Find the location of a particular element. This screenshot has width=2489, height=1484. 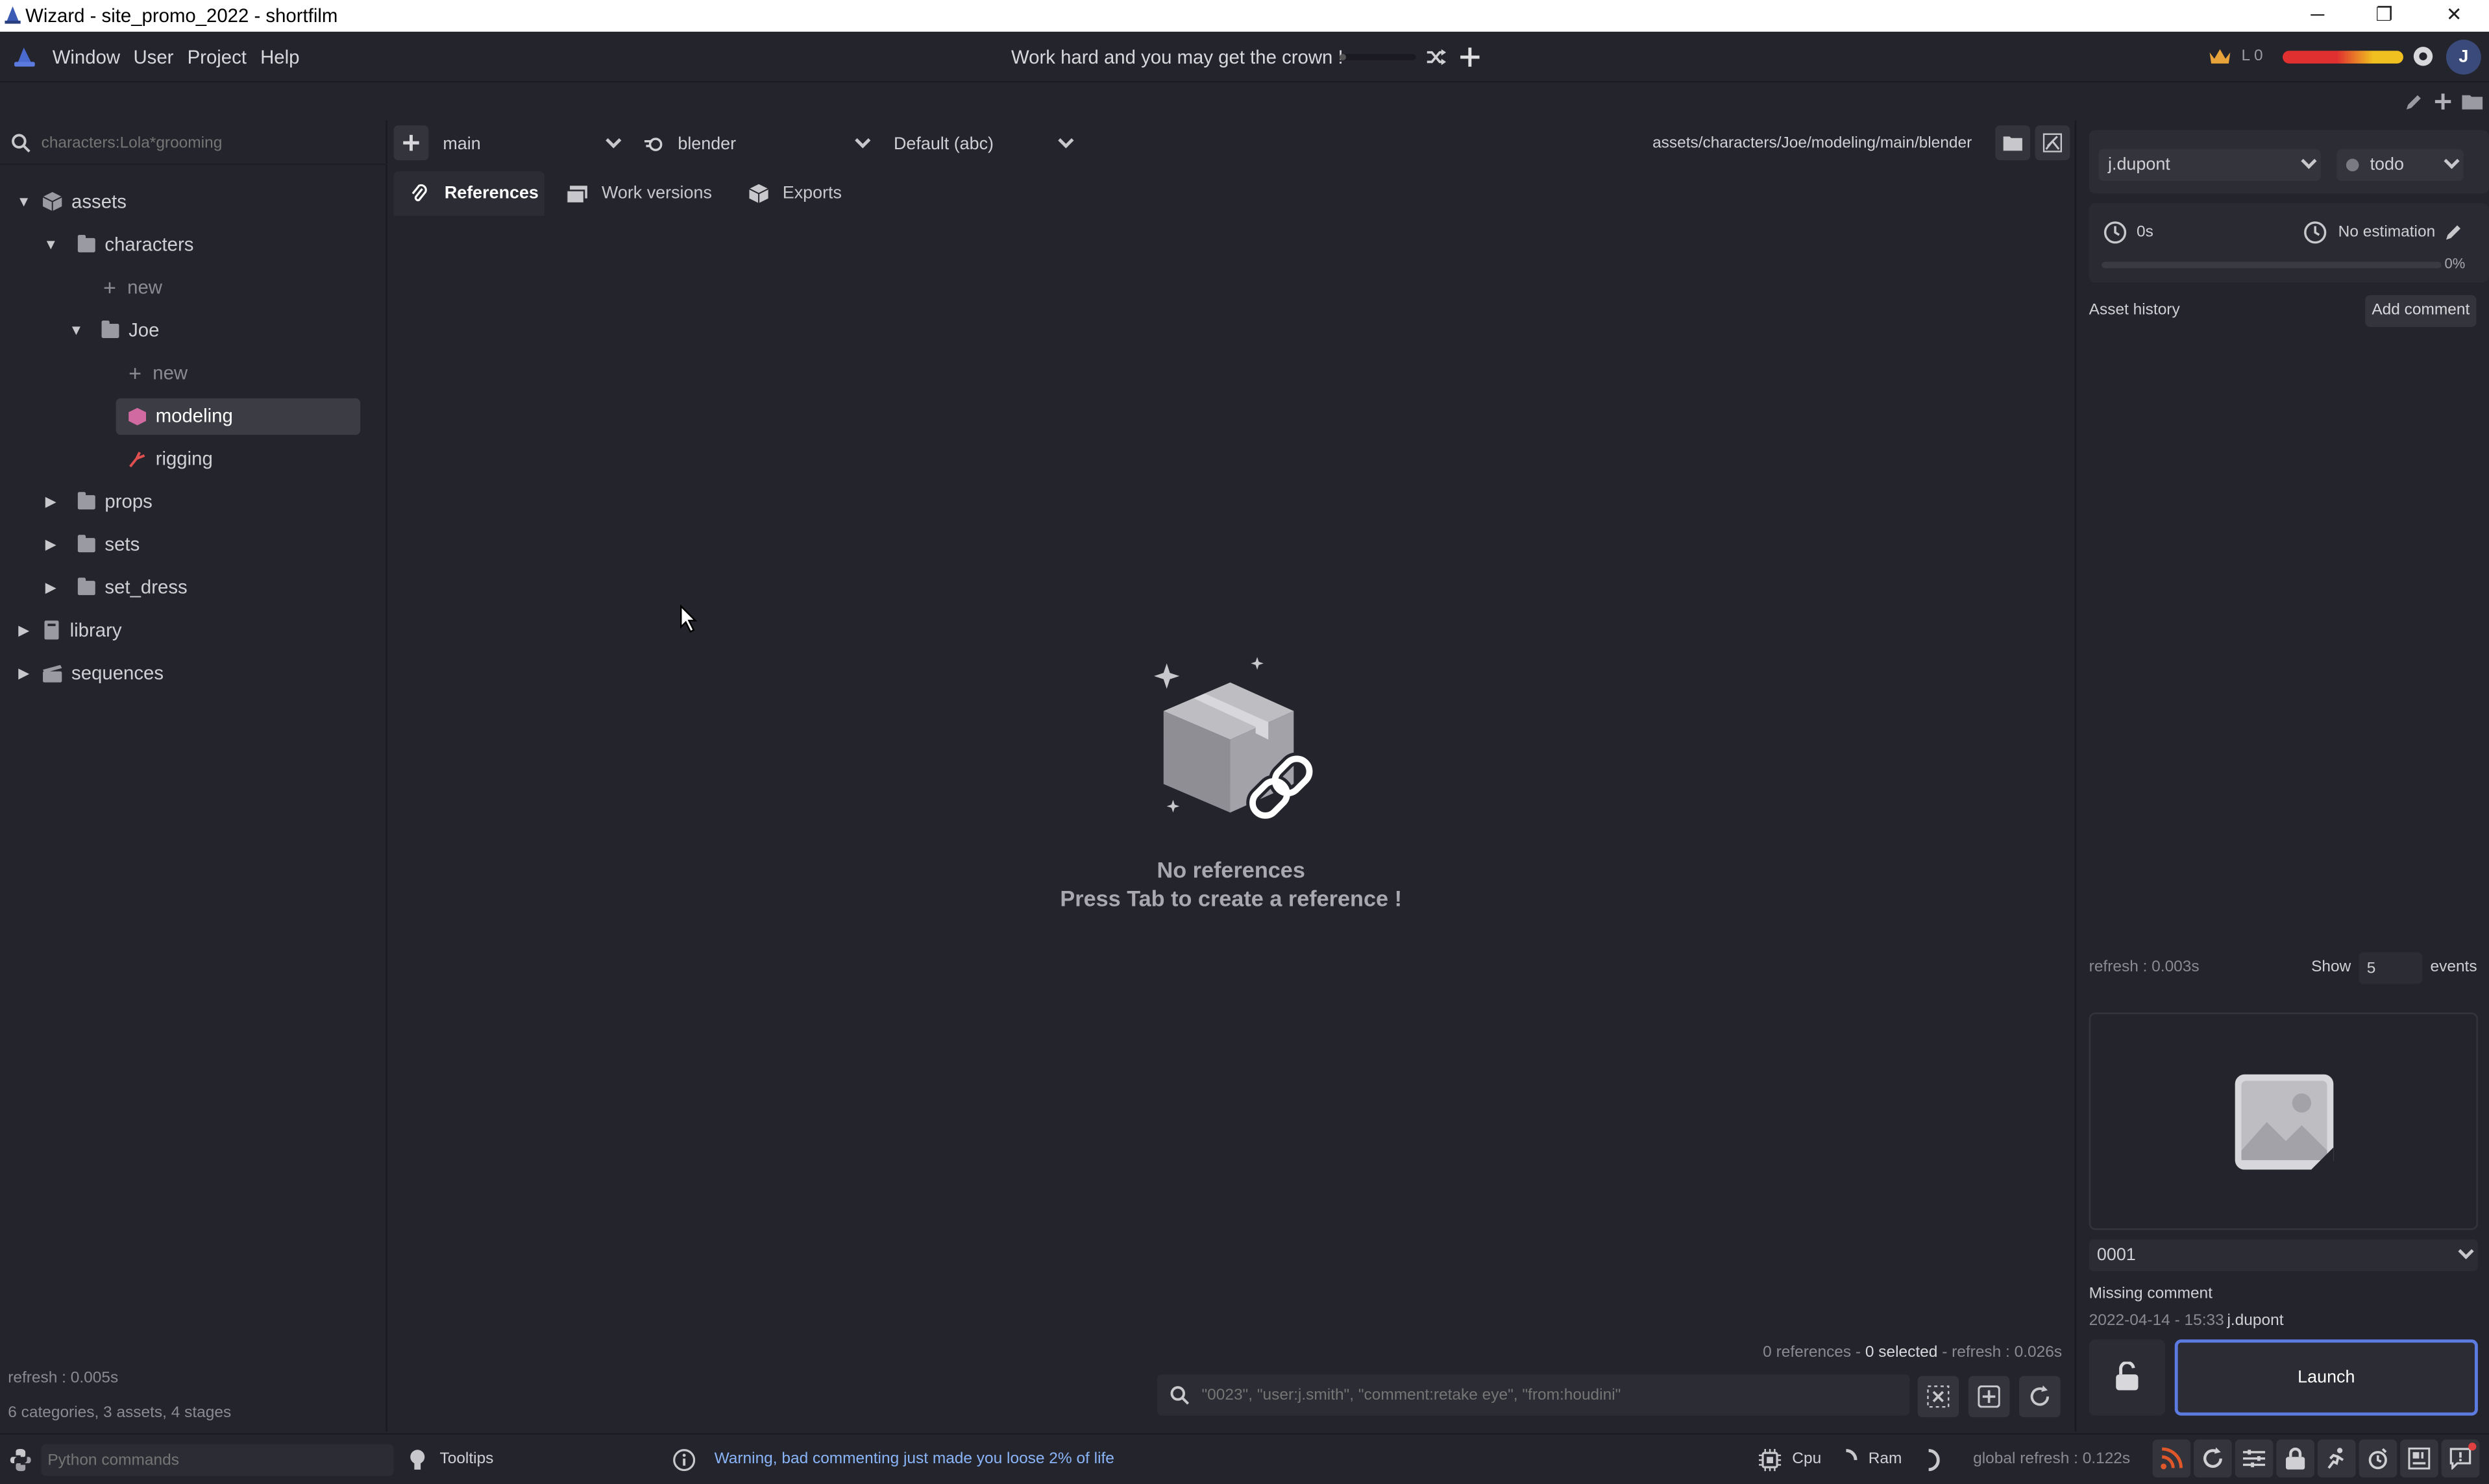

clear-selection-button is located at coordinates (1938, 1397).